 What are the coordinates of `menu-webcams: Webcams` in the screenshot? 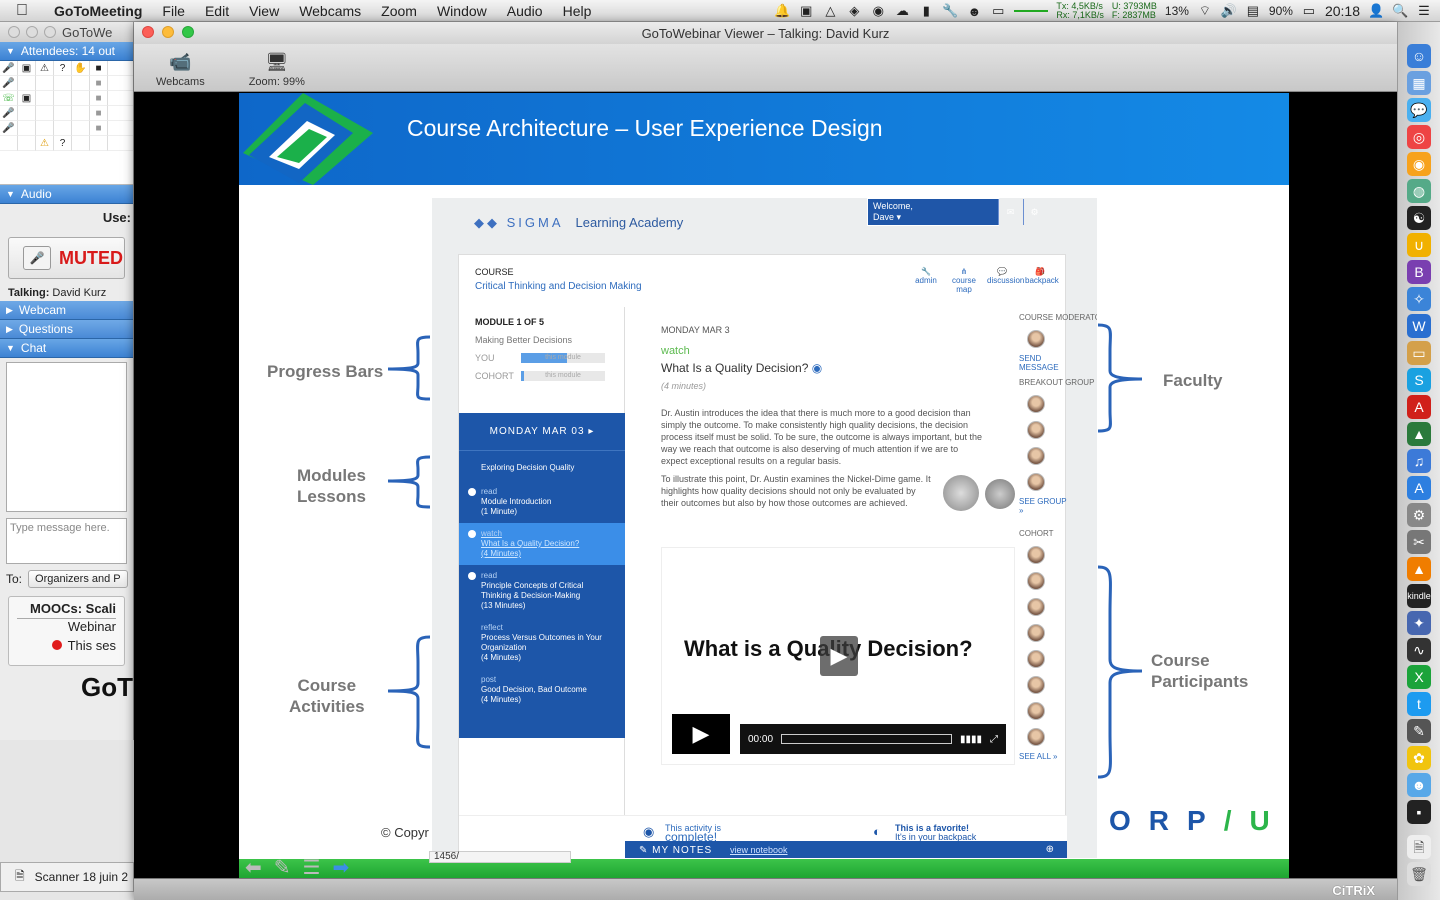 It's located at (330, 11).